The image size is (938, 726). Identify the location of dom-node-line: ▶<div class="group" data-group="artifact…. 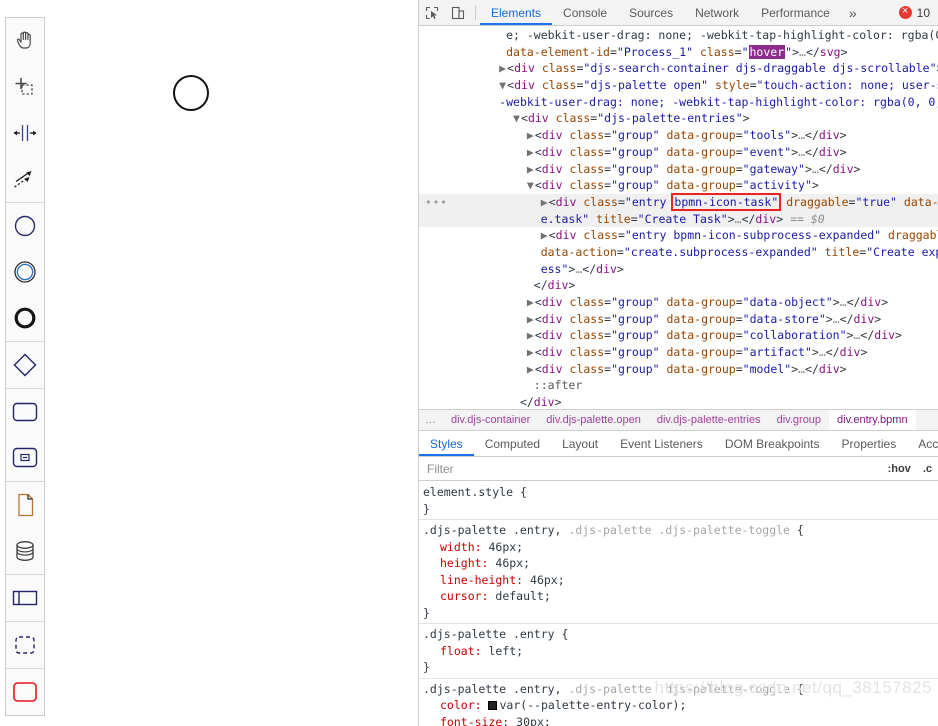
(678, 352).